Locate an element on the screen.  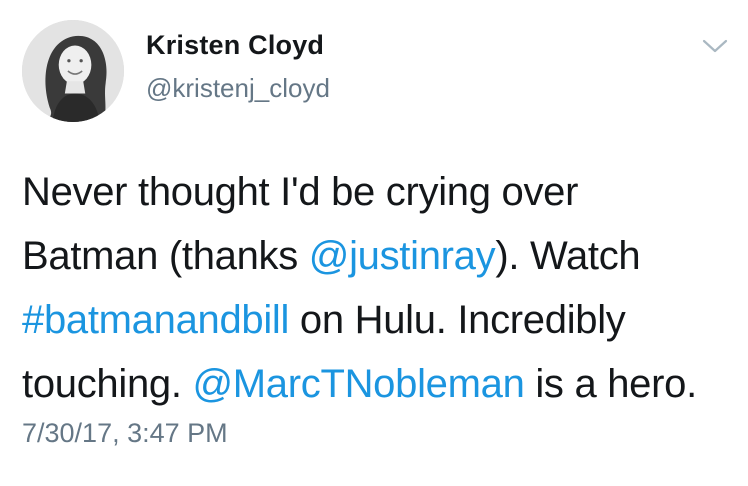
mention-link-justinray: @justinray is located at coordinates (402, 256).